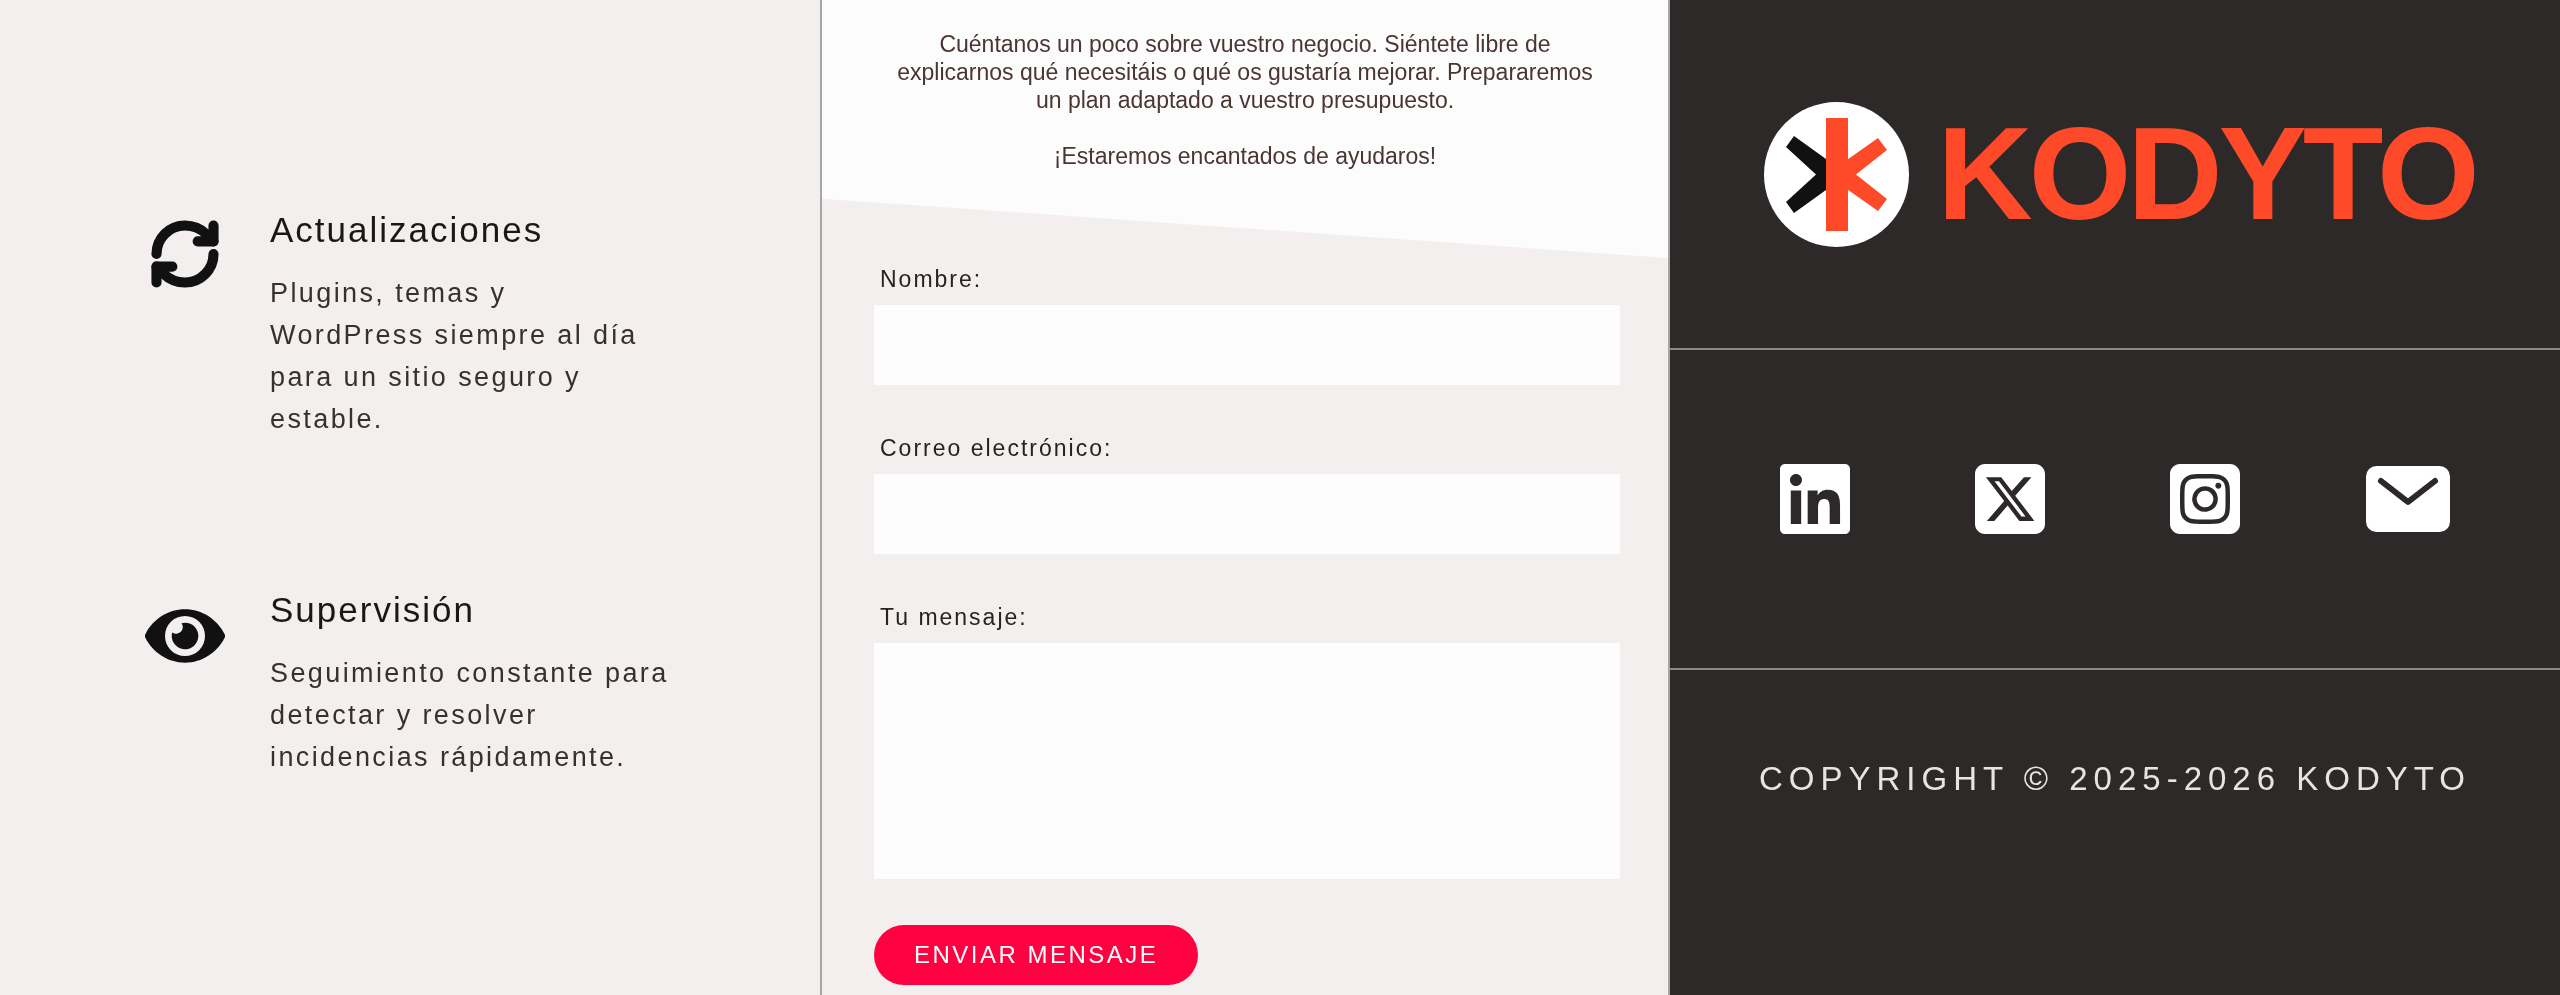  I want to click on feature-title: Actualizaciones, so click(407, 230).